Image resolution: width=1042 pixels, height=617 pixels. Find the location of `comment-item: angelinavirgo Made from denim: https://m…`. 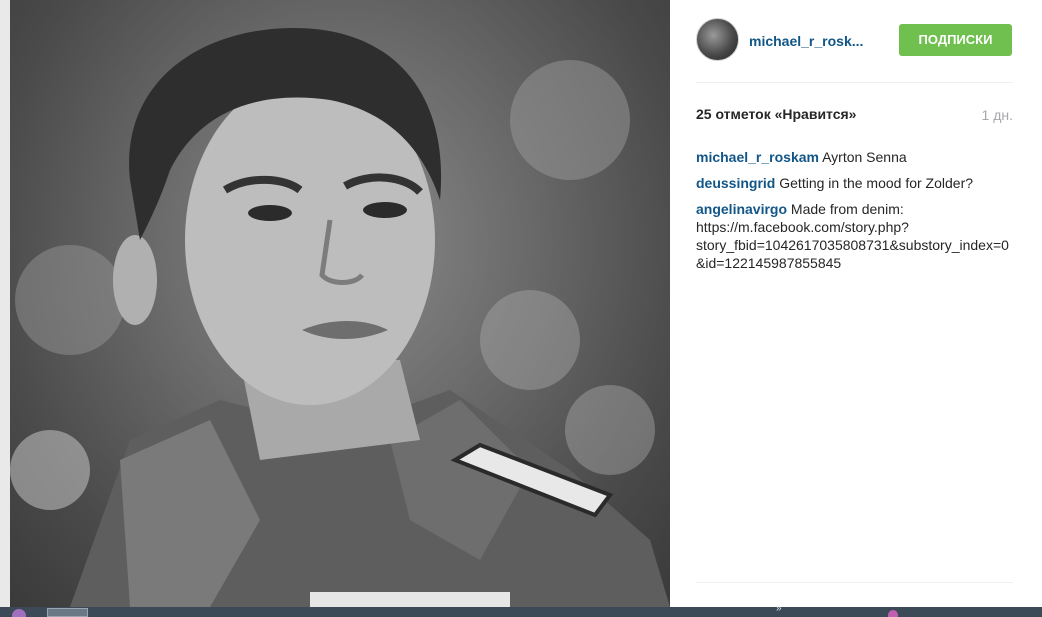

comment-item: angelinavirgo Made from denim: https://m… is located at coordinates (855, 236).